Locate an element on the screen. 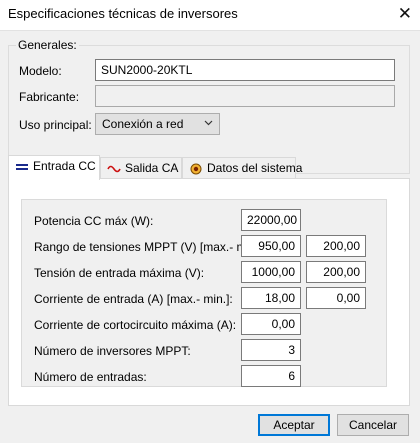  rango-mppt-max-field: 950,00 is located at coordinates (271, 246).